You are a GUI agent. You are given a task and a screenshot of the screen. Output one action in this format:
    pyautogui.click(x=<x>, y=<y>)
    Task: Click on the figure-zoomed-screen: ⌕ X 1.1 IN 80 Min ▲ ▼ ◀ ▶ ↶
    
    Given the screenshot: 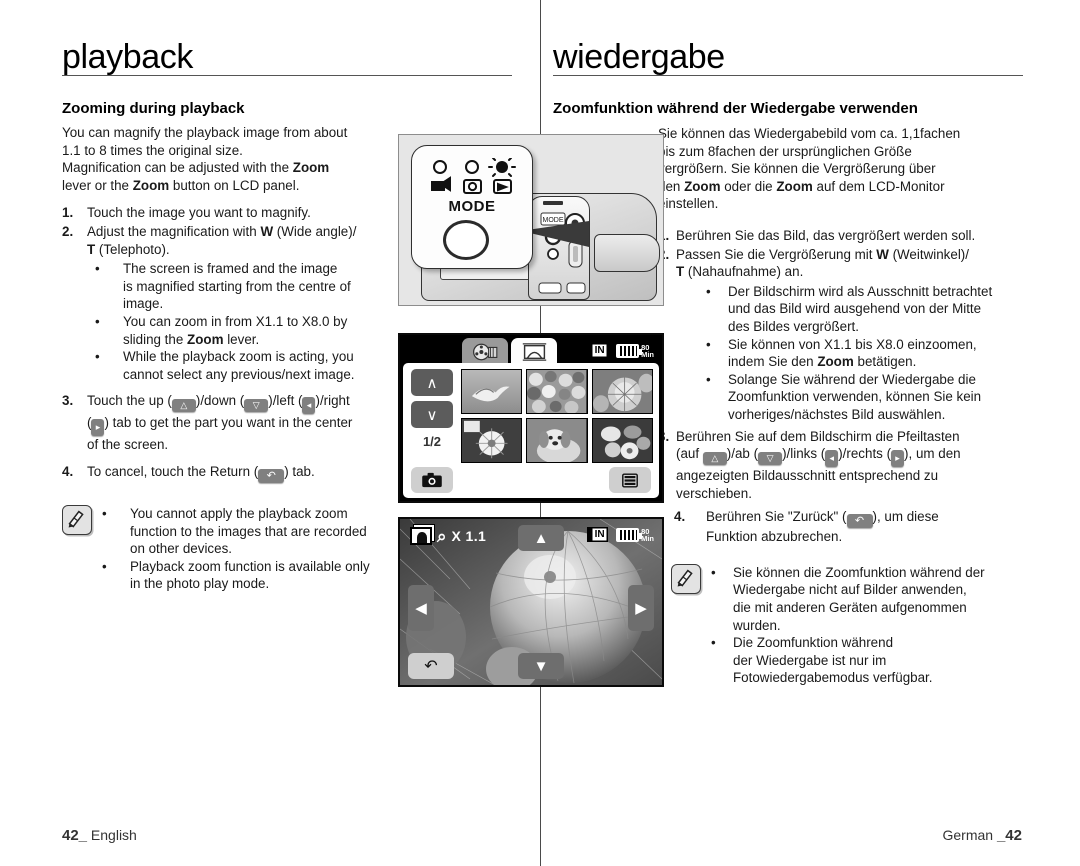 What is the action you would take?
    pyautogui.click(x=531, y=602)
    